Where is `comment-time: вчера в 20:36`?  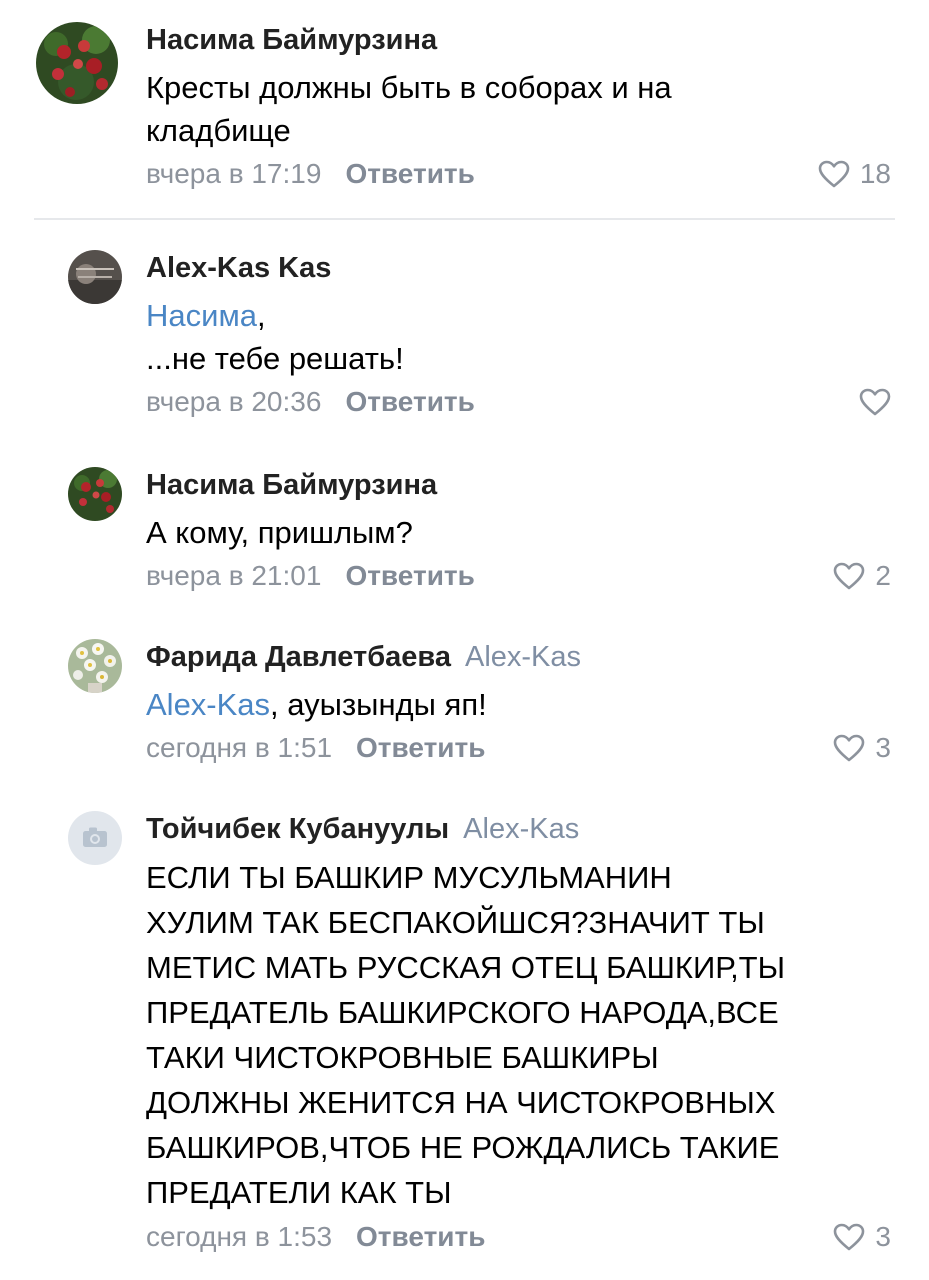
comment-time: вчера в 20:36 is located at coordinates (233, 401).